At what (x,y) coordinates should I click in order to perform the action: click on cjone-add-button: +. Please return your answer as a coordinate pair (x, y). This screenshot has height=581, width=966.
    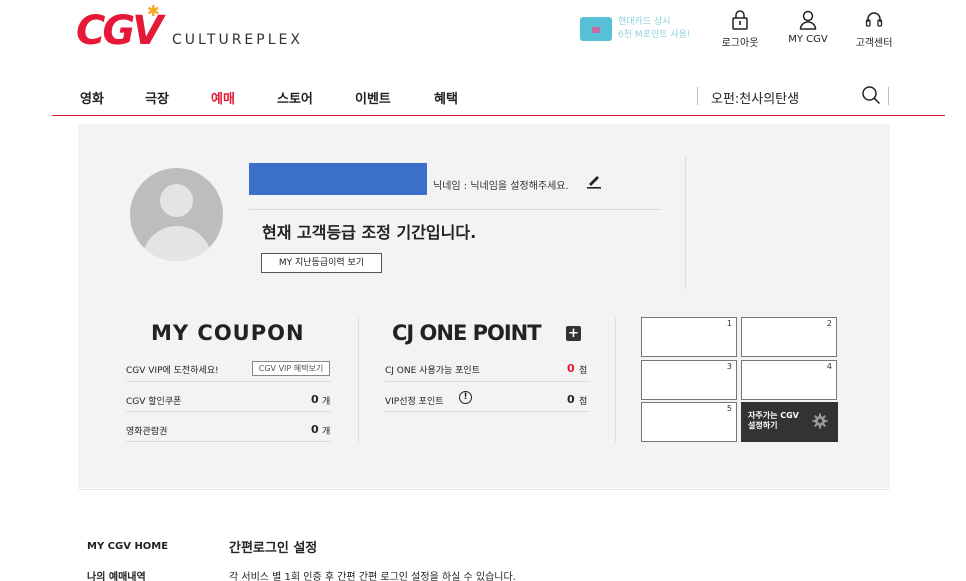
    Looking at the image, I should click on (573, 333).